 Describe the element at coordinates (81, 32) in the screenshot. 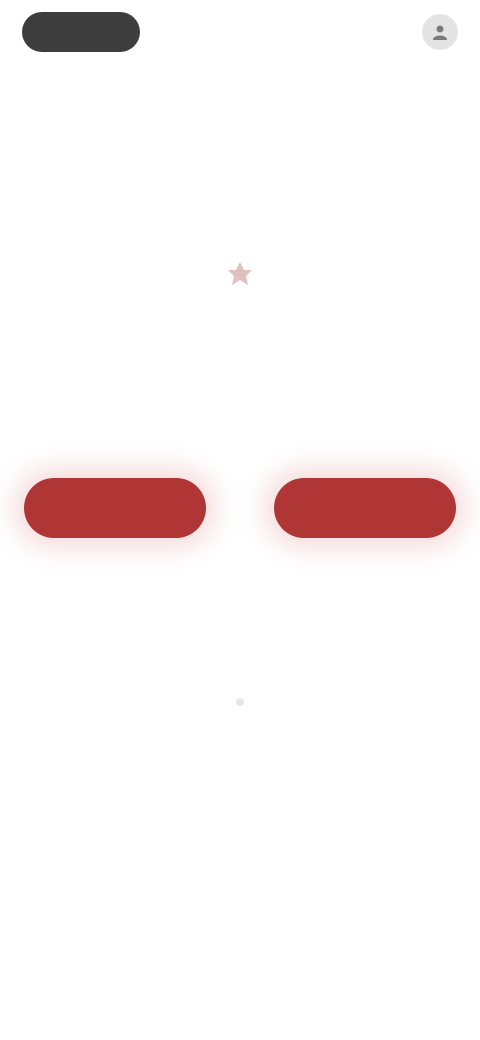

I see `logo-button` at that location.